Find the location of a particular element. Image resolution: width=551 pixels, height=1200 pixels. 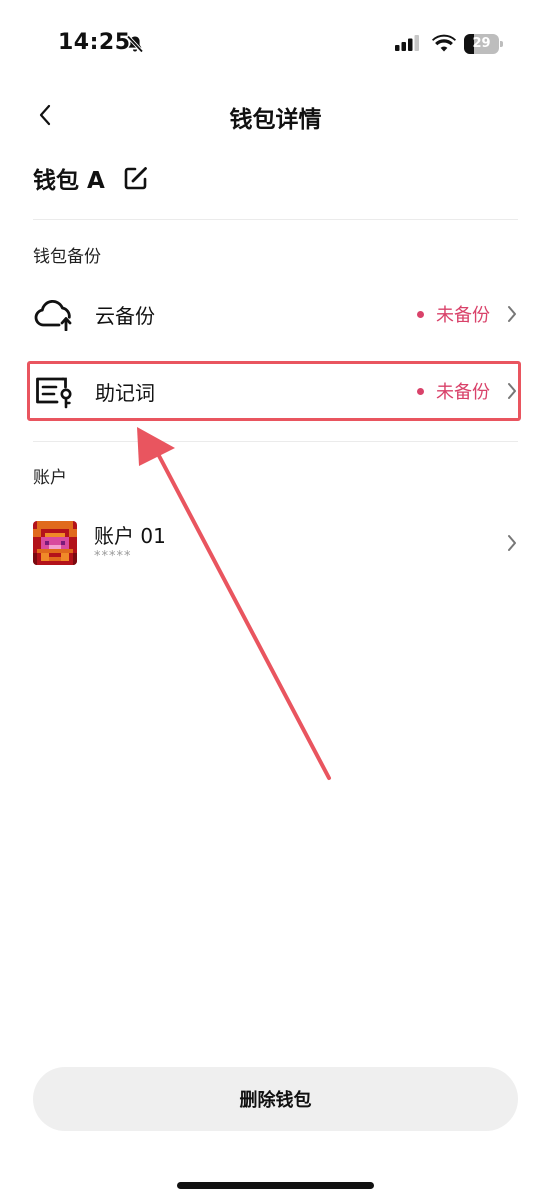

section-title-backup: 钱包备份 is located at coordinates (67, 257).